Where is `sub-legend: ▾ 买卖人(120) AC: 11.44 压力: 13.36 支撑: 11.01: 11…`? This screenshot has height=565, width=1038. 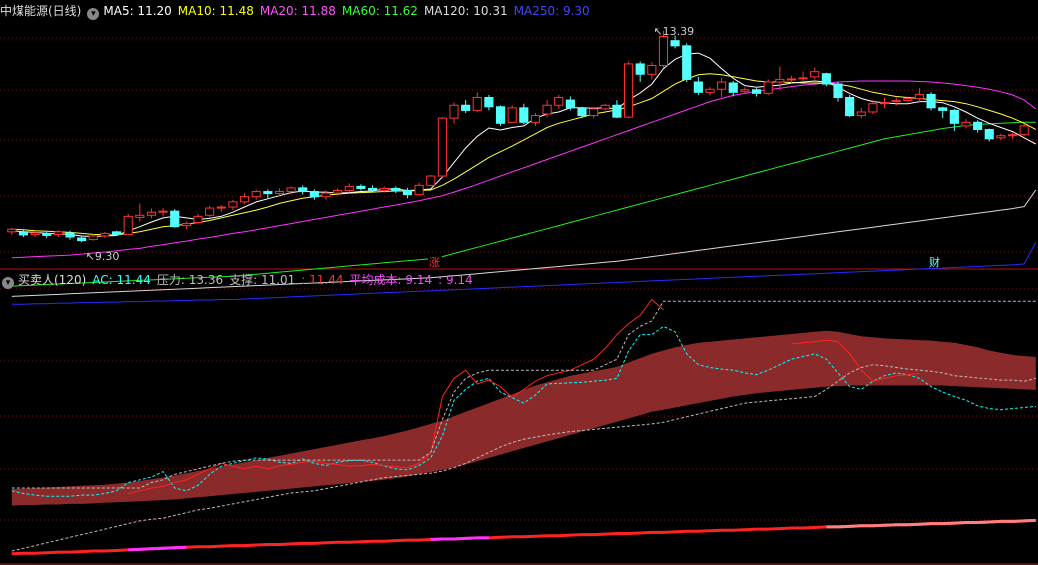
sub-legend: ▾ 买卖人(120) AC: 11.44 压力: 13.36 支撑: 11.01: 11… is located at coordinates (239, 280).